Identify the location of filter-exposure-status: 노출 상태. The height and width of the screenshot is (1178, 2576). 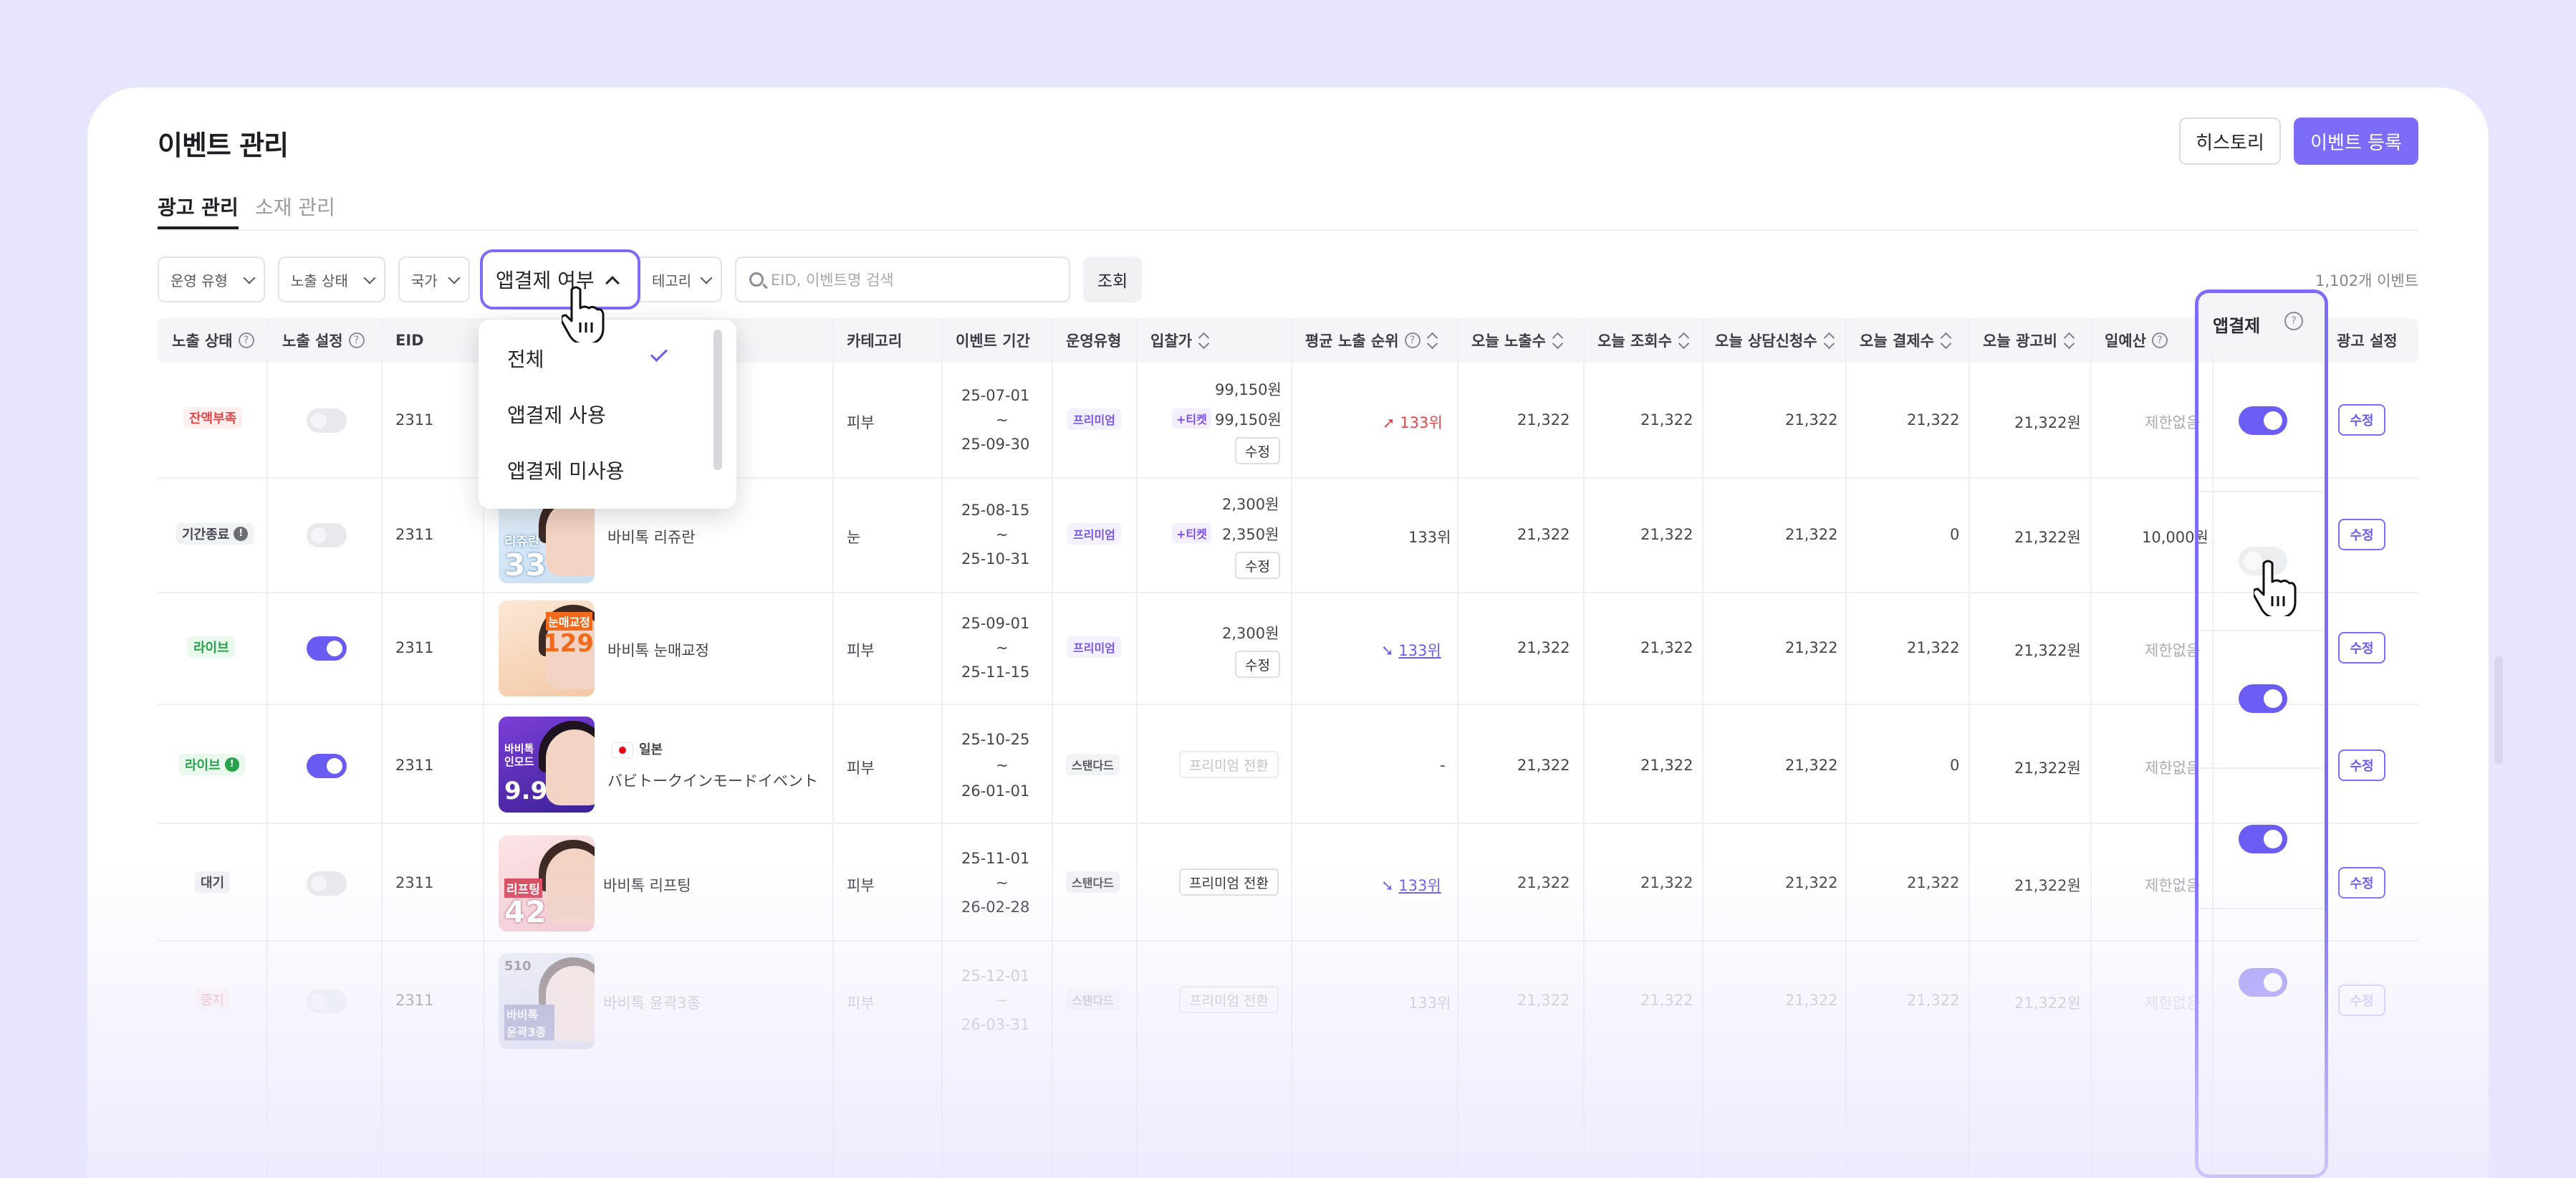
(331, 279).